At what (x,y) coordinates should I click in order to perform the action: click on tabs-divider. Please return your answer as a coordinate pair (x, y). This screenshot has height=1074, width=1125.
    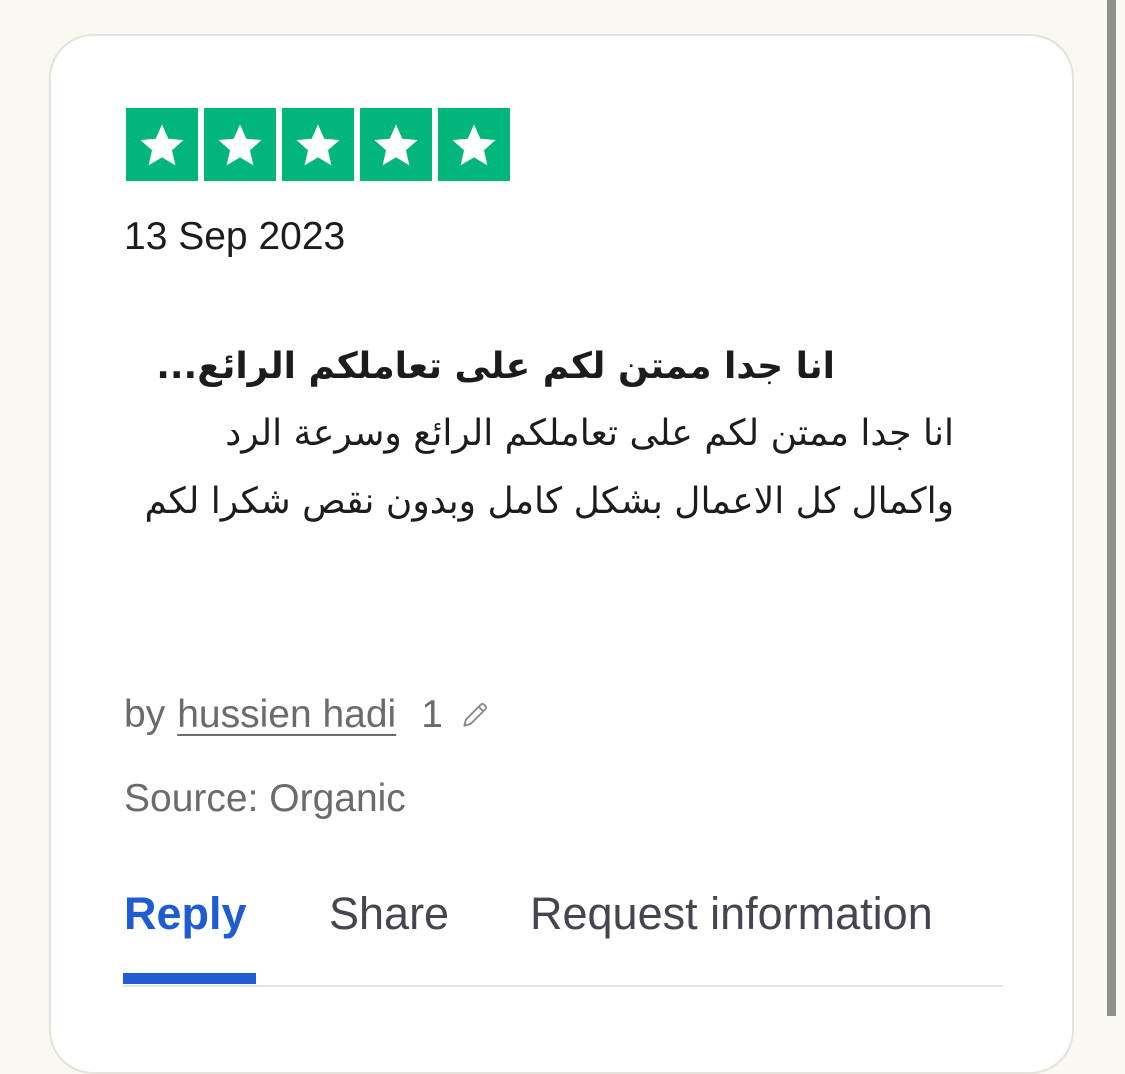
    Looking at the image, I should click on (563, 986).